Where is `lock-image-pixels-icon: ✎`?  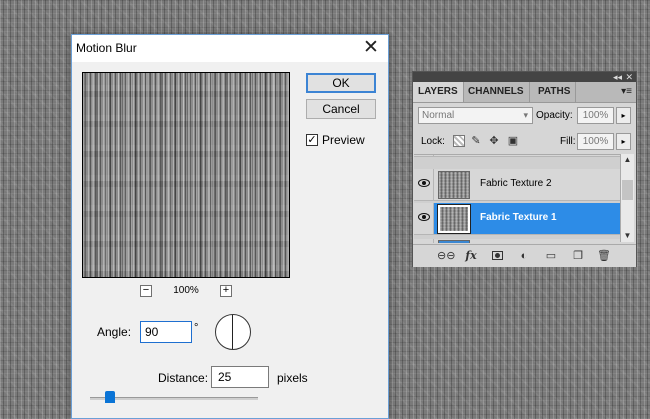
lock-image-pixels-icon: ✎ is located at coordinates (476, 141).